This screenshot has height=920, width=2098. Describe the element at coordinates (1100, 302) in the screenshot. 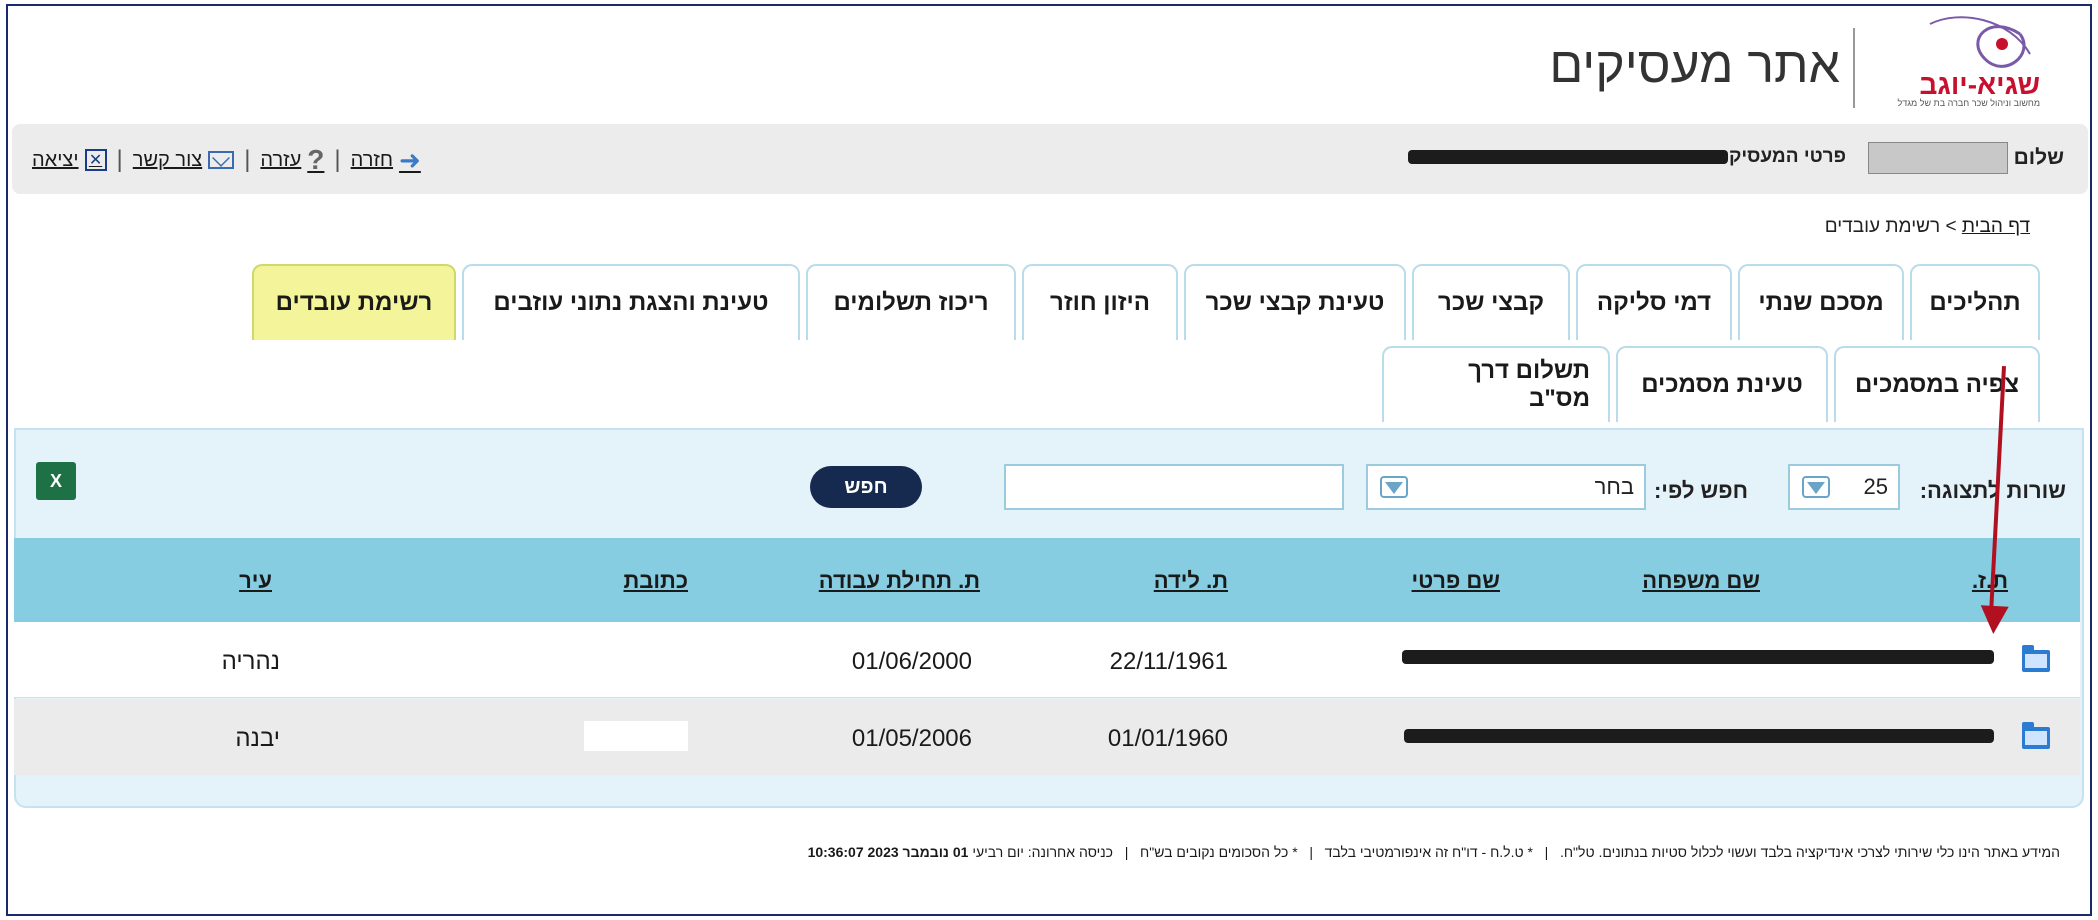

I see `tab-feedback: היזון חוזר` at that location.